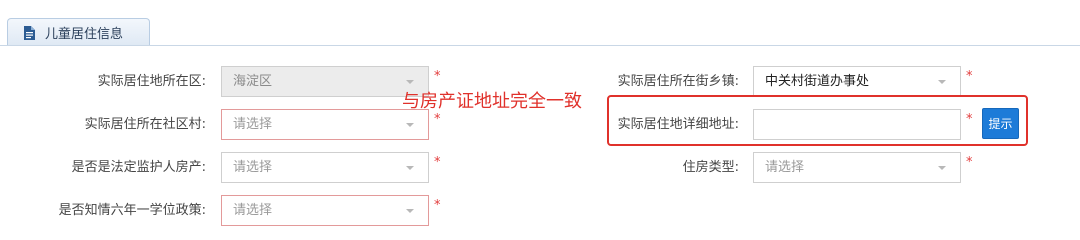 The height and width of the screenshot is (240, 1080). Describe the element at coordinates (492, 101) in the screenshot. I see `annotation-text: 与房产证地址完全一致` at that location.